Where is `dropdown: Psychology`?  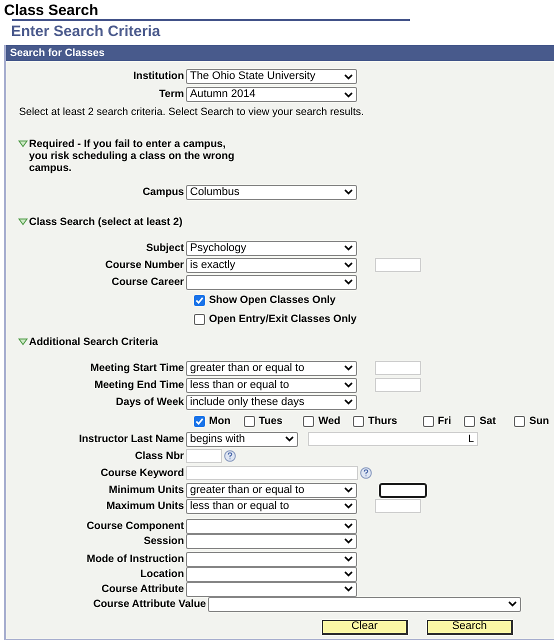 dropdown: Psychology is located at coordinates (271, 248).